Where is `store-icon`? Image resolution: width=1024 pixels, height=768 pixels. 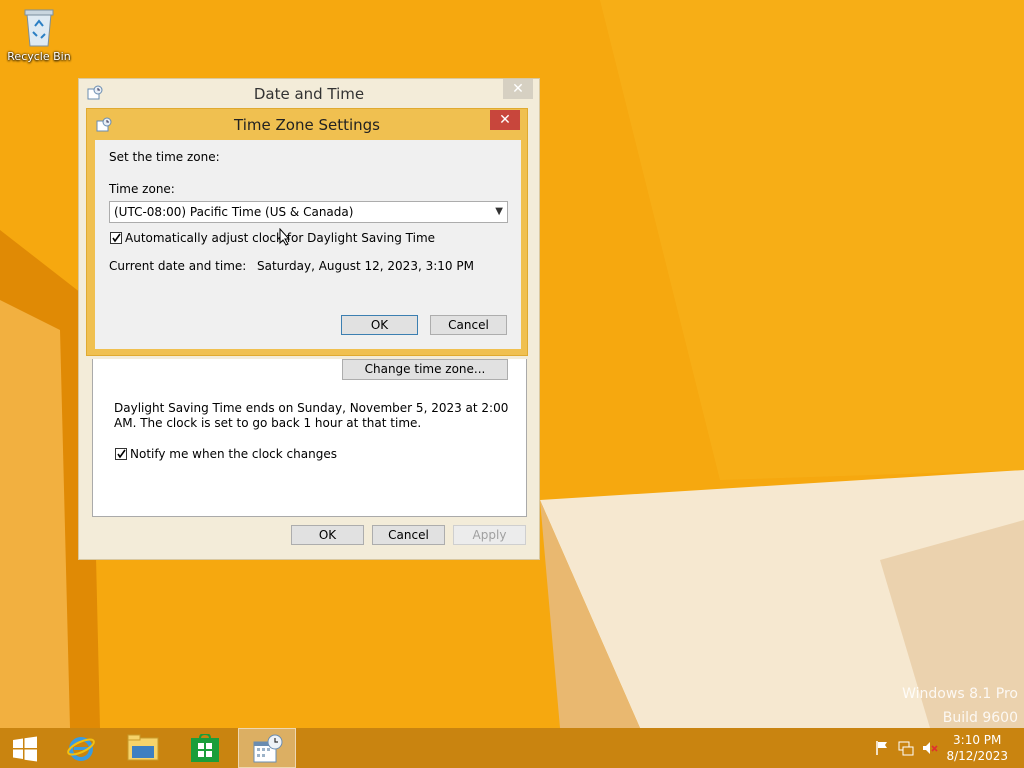 store-icon is located at coordinates (205, 748).